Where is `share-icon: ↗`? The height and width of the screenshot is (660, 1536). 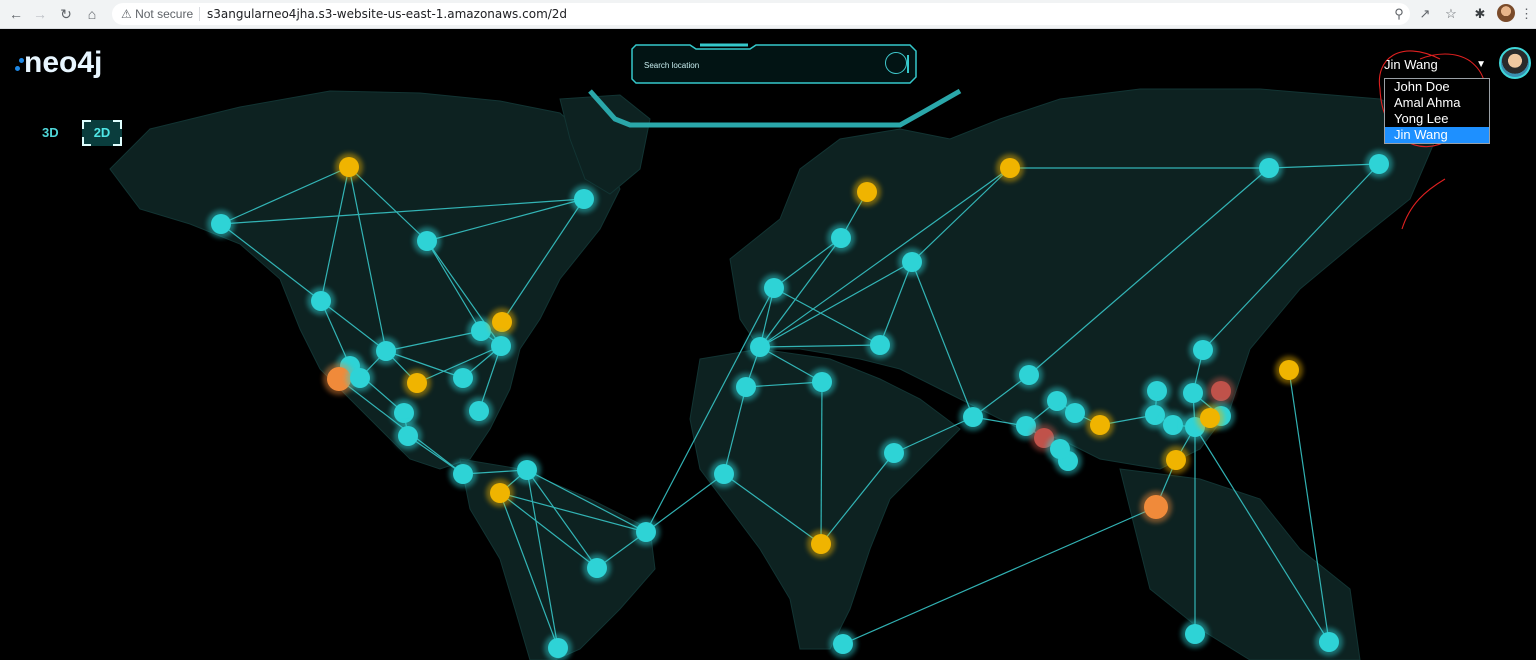
share-icon: ↗ is located at coordinates (1425, 14).